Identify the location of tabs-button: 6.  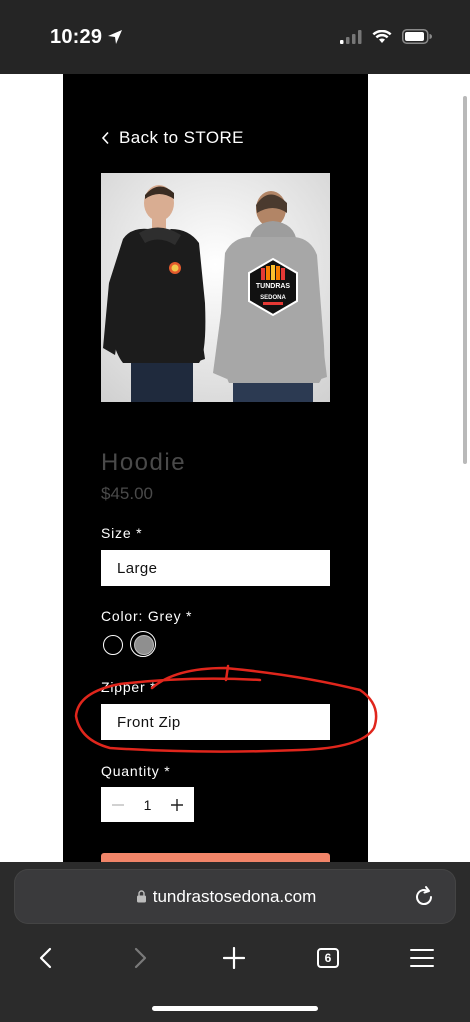
(328, 958).